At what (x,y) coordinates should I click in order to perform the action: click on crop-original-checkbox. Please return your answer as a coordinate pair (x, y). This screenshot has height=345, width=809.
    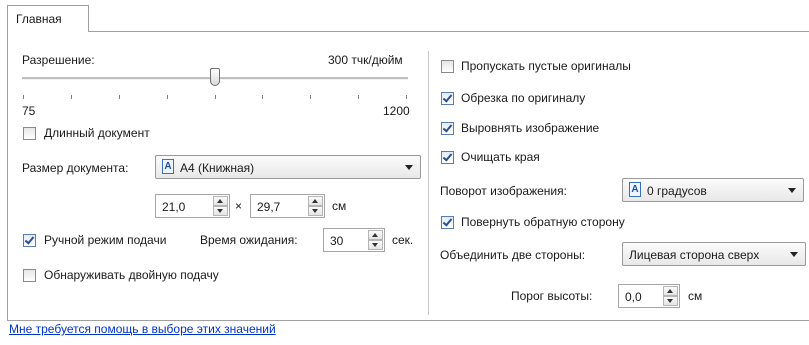
    Looking at the image, I should click on (447, 98).